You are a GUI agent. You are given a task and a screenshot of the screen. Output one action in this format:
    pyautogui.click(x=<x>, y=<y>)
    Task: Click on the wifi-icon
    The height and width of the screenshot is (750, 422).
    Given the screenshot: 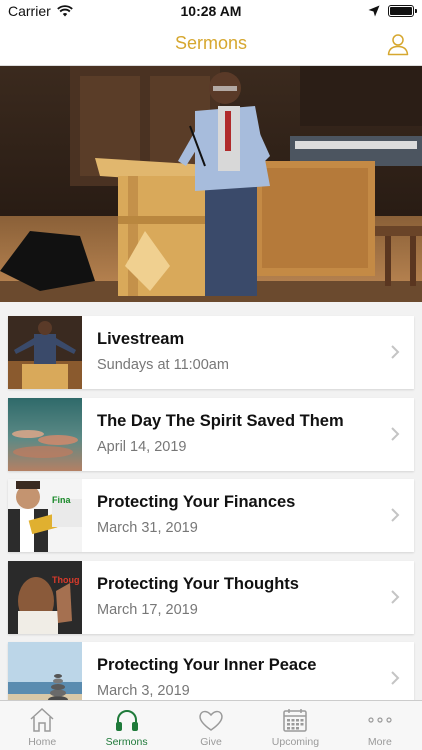 What is the action you would take?
    pyautogui.click(x=64, y=11)
    